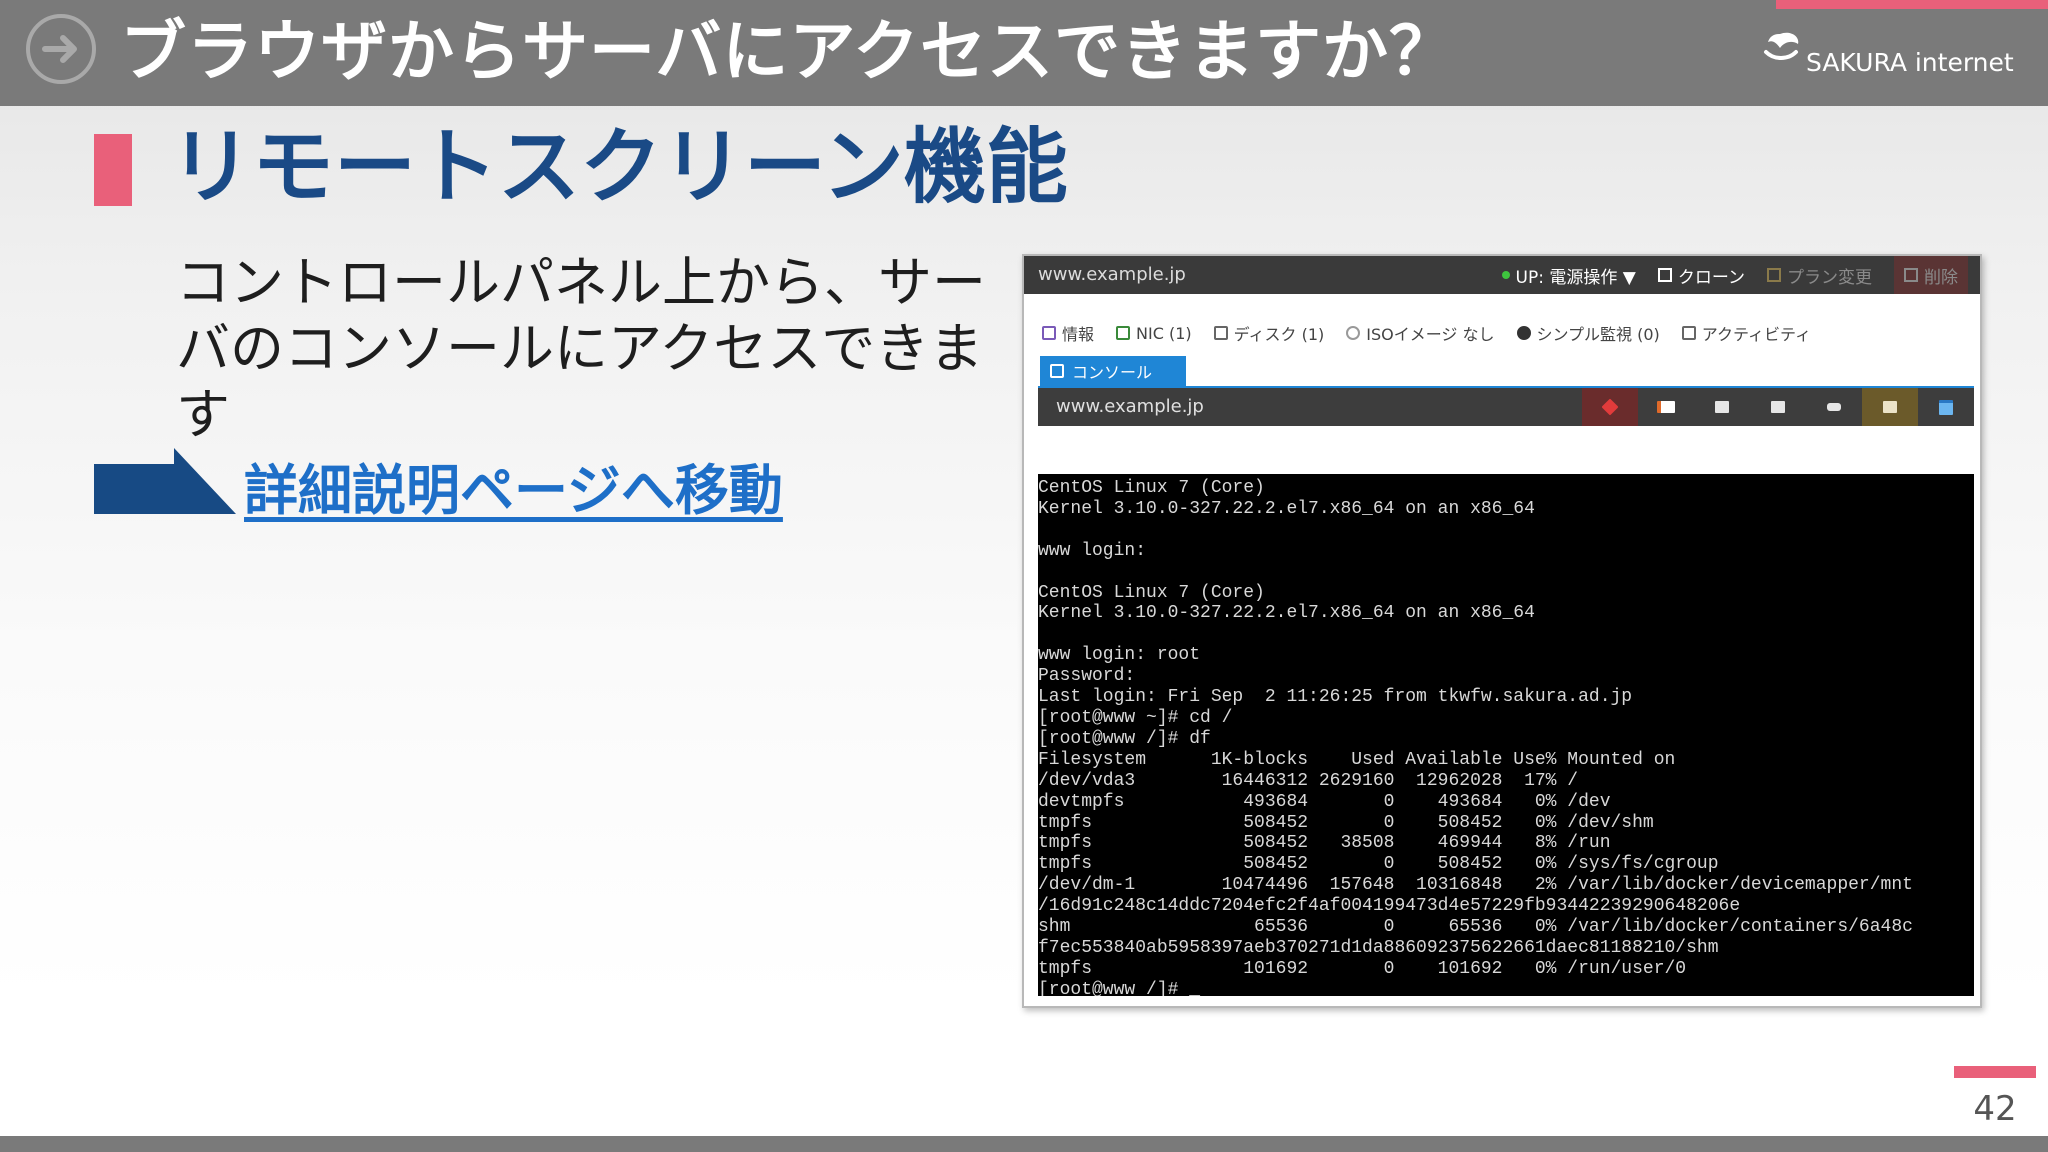 The image size is (2048, 1152). I want to click on clipboard-icon, so click(1666, 407).